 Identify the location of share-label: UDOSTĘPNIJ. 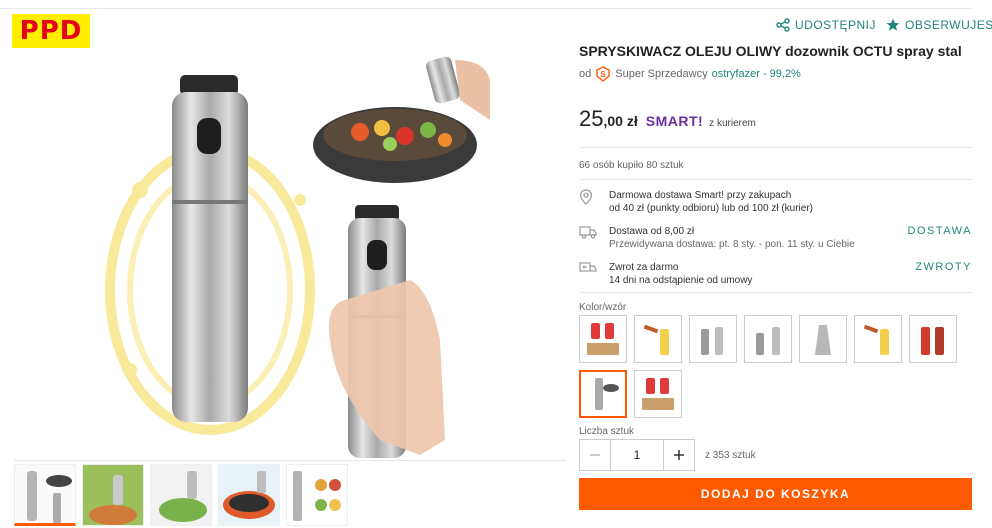
(836, 25).